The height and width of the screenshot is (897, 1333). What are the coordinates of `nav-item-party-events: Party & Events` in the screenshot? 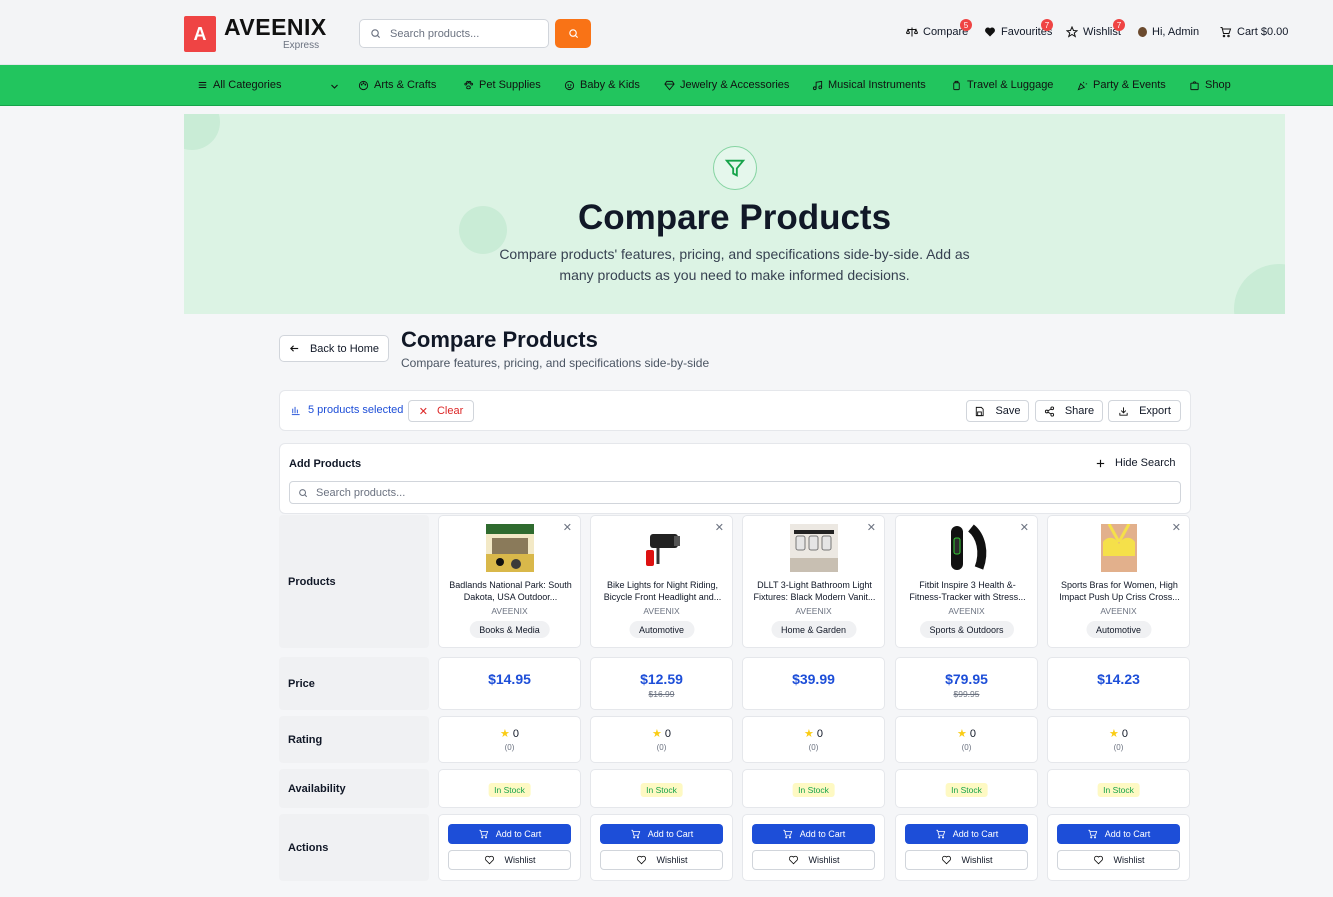 It's located at (1121, 85).